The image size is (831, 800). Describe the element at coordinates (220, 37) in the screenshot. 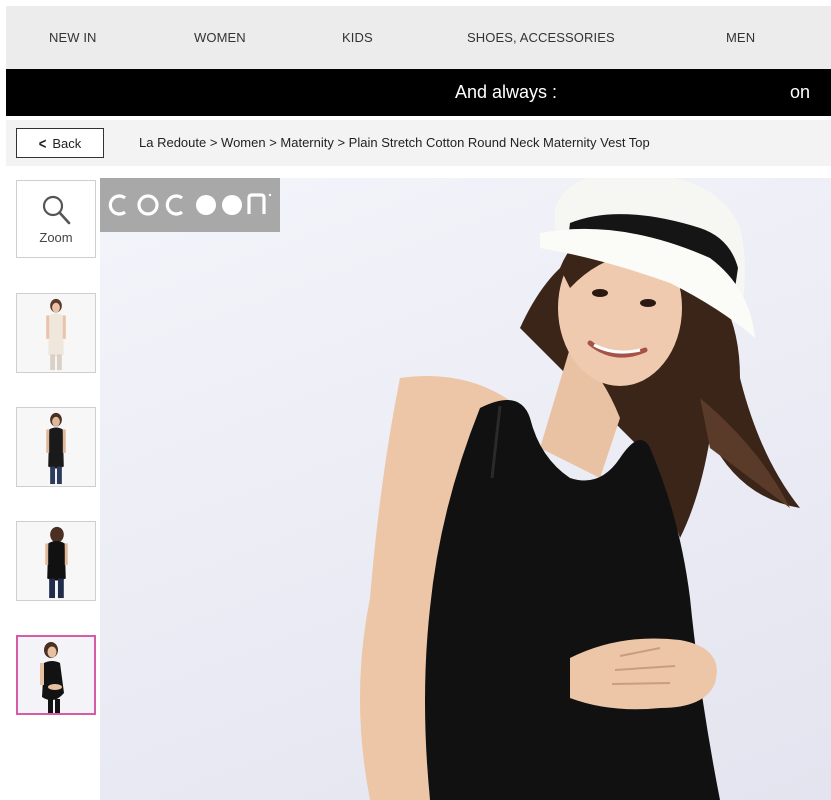

I see `nav-item-women: WOMEN` at that location.